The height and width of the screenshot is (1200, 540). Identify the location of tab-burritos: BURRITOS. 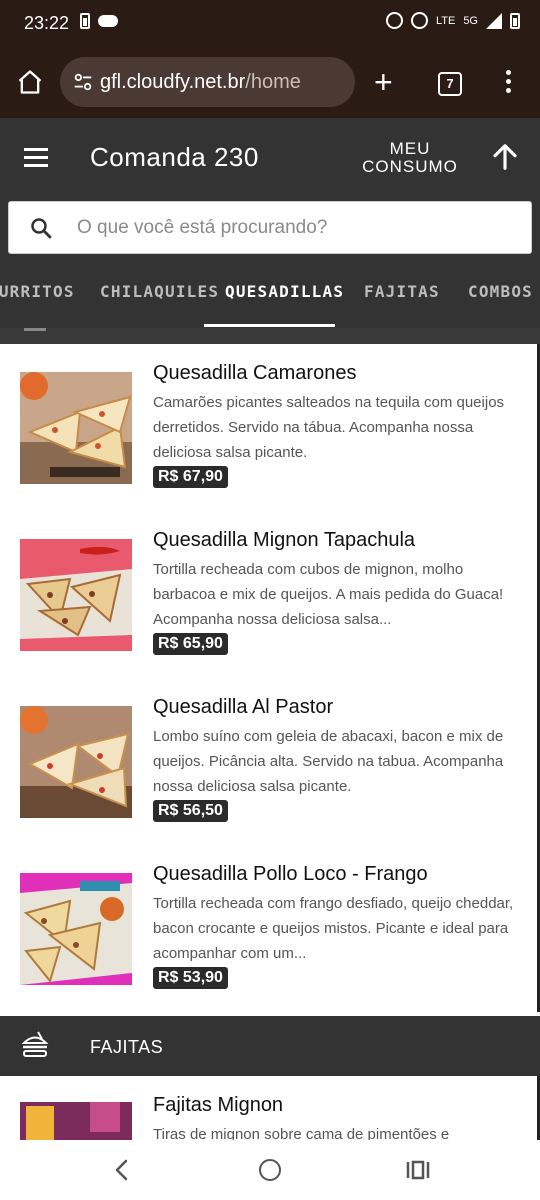
(37, 291).